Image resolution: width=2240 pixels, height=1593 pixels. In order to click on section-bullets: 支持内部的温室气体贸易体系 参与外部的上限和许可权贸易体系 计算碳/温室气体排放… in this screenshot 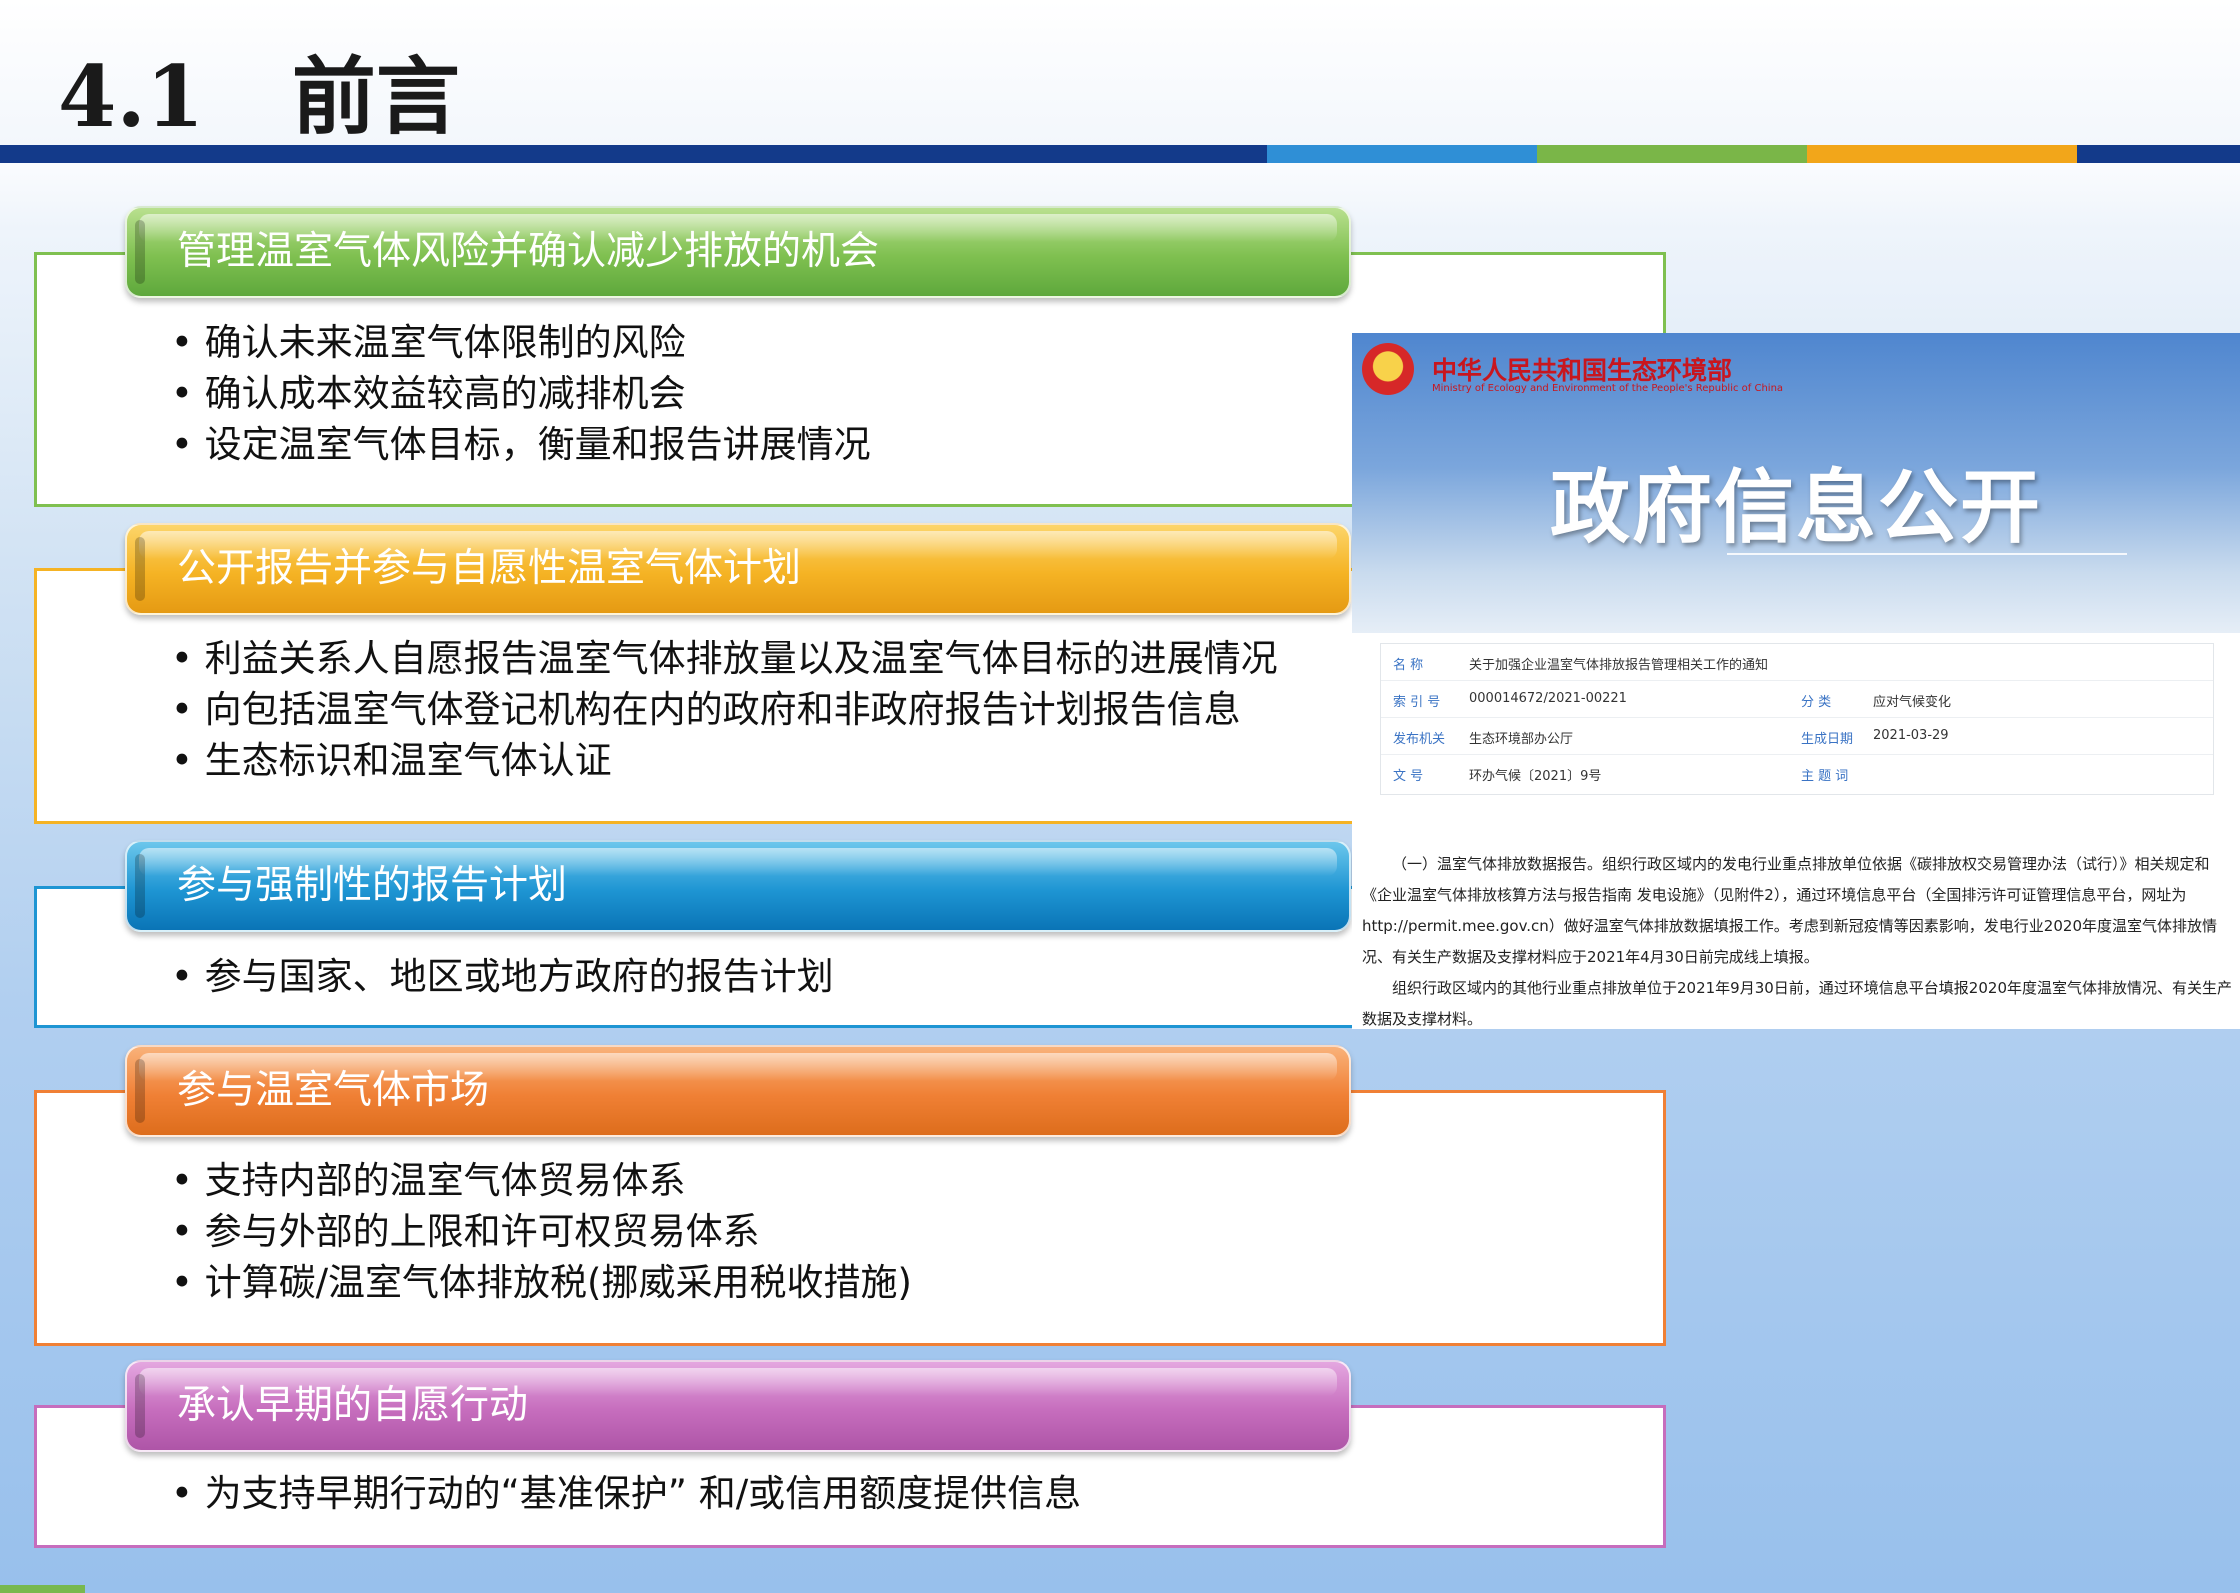, I will do `click(541, 1231)`.